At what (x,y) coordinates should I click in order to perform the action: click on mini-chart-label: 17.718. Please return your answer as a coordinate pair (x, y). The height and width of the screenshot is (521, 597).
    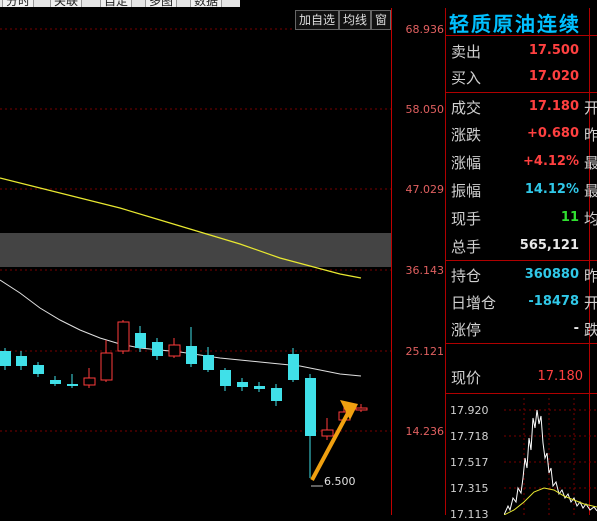
    Looking at the image, I should click on (469, 436).